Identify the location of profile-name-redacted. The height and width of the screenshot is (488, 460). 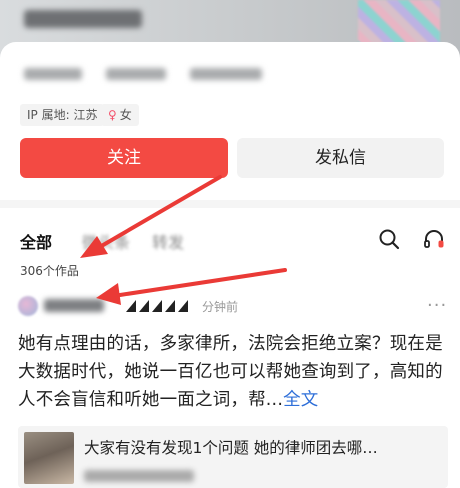
(83, 19).